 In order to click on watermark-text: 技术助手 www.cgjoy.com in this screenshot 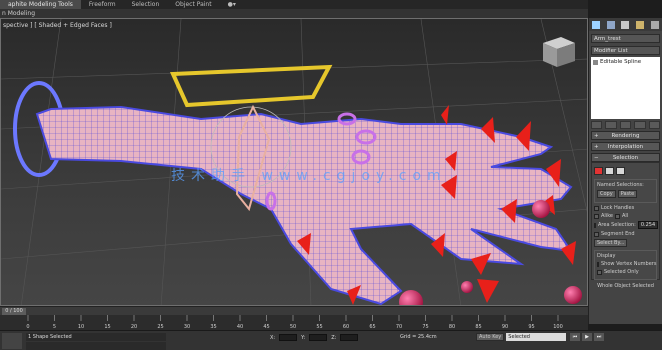, I will do `click(309, 176)`.